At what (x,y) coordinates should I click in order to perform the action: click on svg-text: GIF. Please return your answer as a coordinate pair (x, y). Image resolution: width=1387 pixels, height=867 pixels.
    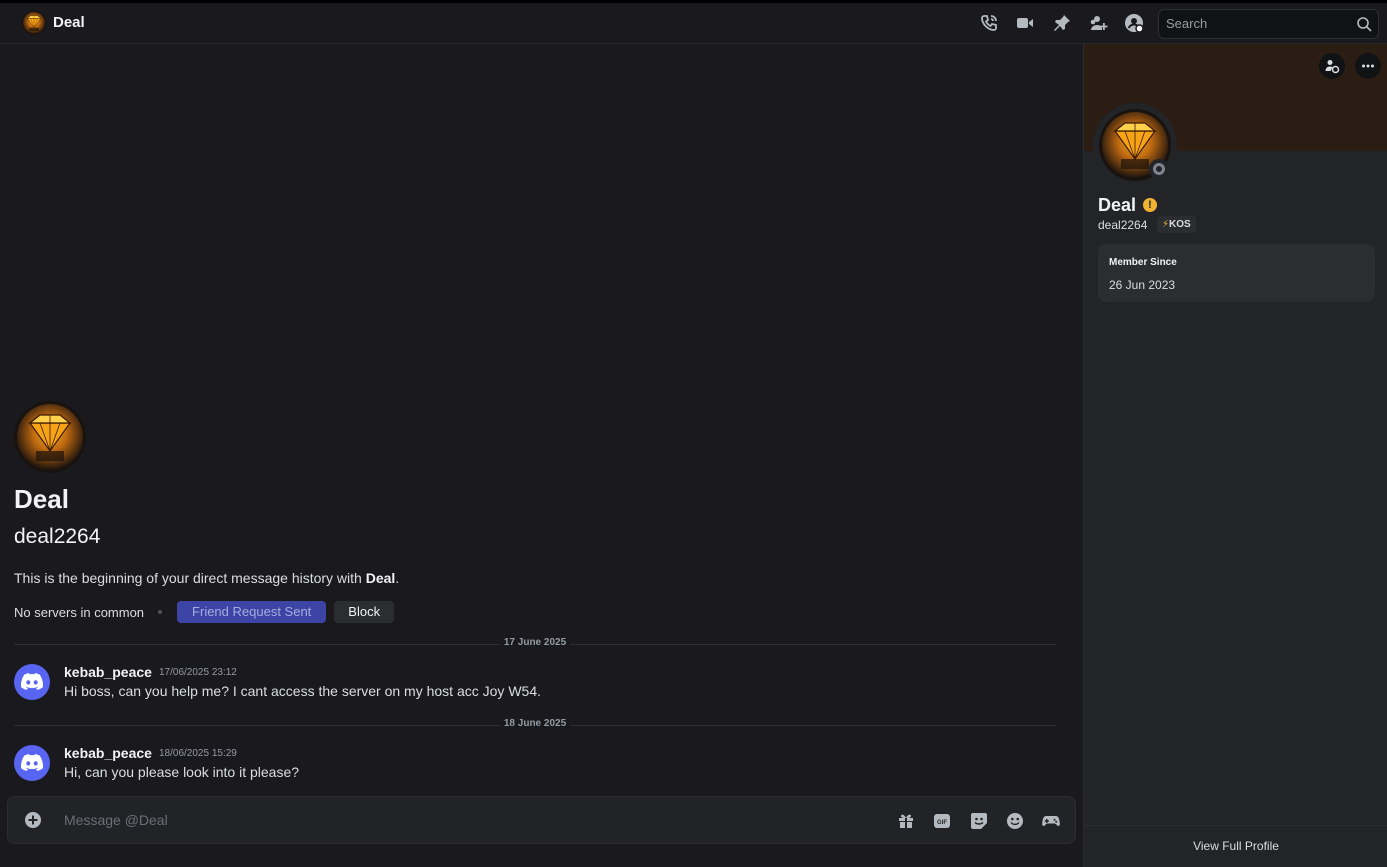
    Looking at the image, I should click on (942, 823).